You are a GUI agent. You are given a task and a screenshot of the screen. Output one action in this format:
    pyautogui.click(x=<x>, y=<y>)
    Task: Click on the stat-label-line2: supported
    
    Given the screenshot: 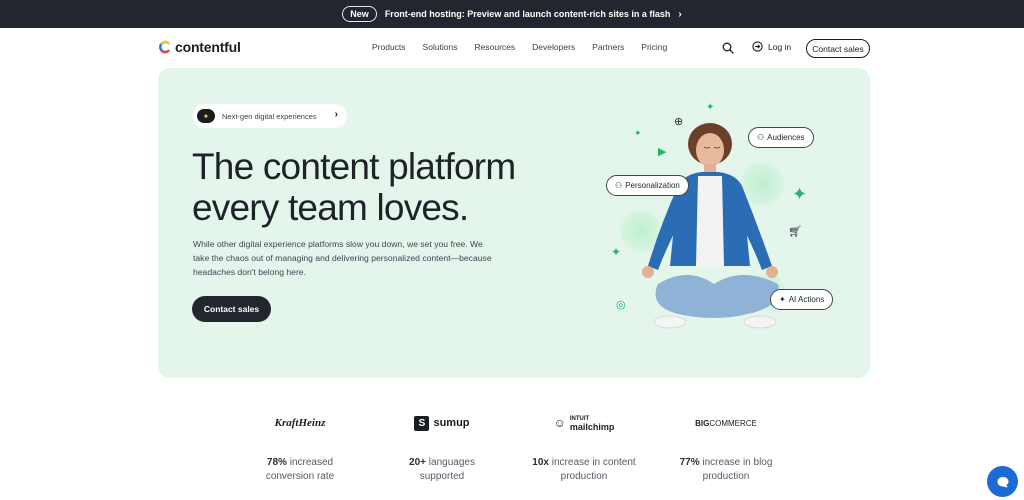 What is the action you would take?
    pyautogui.click(x=442, y=476)
    